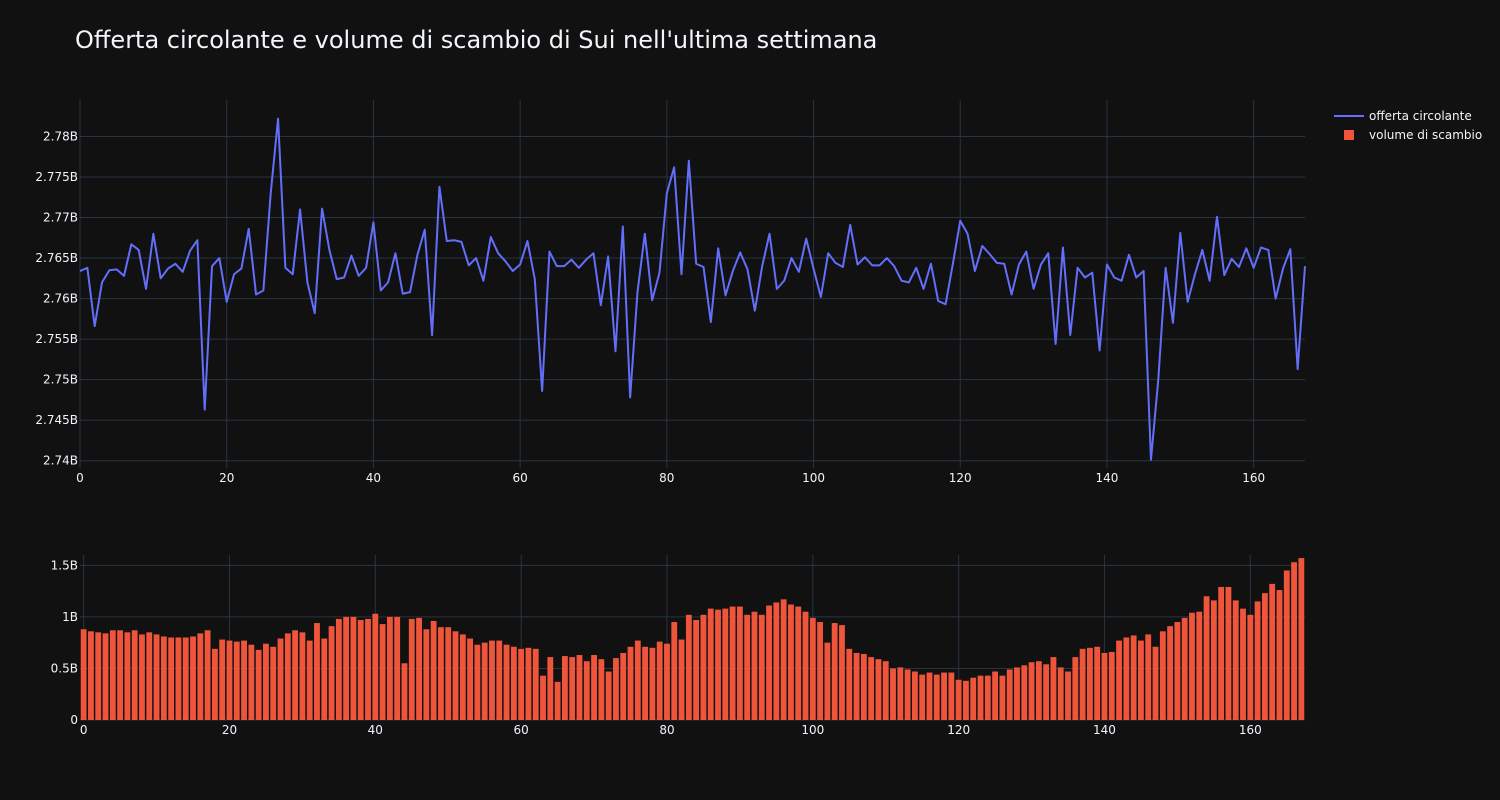  Describe the element at coordinates (60, 380) in the screenshot. I see `y-tick-label: 2.75B` at that location.